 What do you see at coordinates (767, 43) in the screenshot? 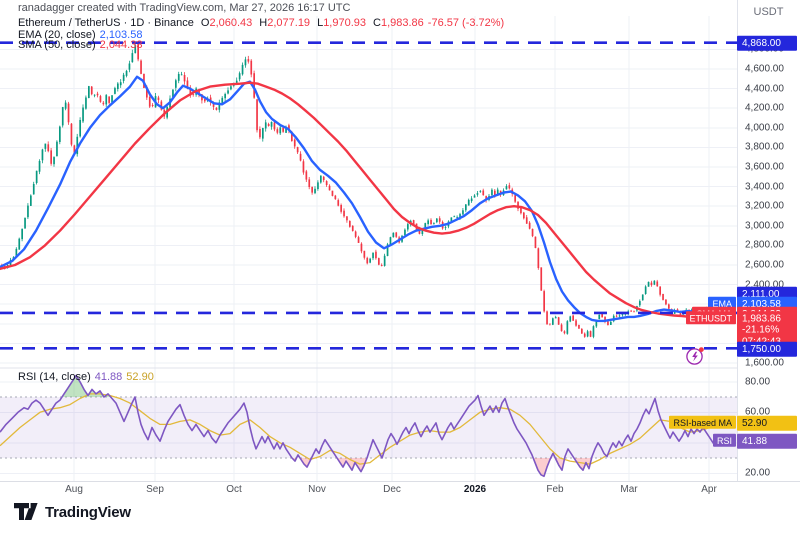
I see `level-price-badge: 4,868.00` at bounding box center [767, 43].